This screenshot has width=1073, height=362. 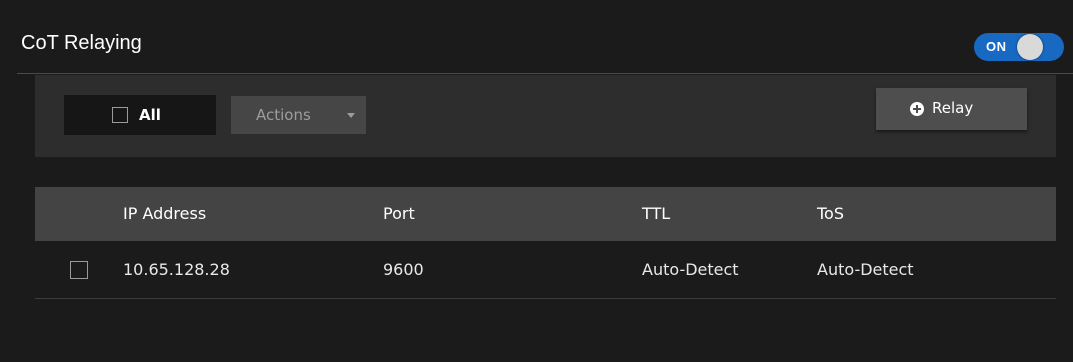 What do you see at coordinates (79, 270) in the screenshot?
I see `row-checkbox` at bounding box center [79, 270].